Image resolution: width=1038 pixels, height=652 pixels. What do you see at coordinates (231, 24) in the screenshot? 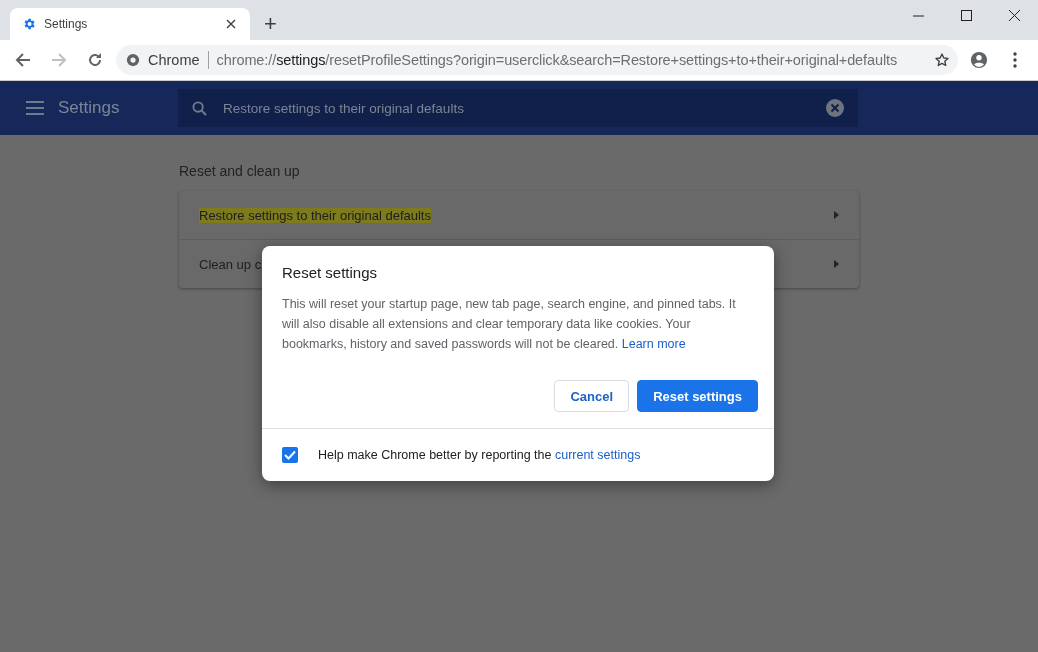
I see `close-icon` at bounding box center [231, 24].